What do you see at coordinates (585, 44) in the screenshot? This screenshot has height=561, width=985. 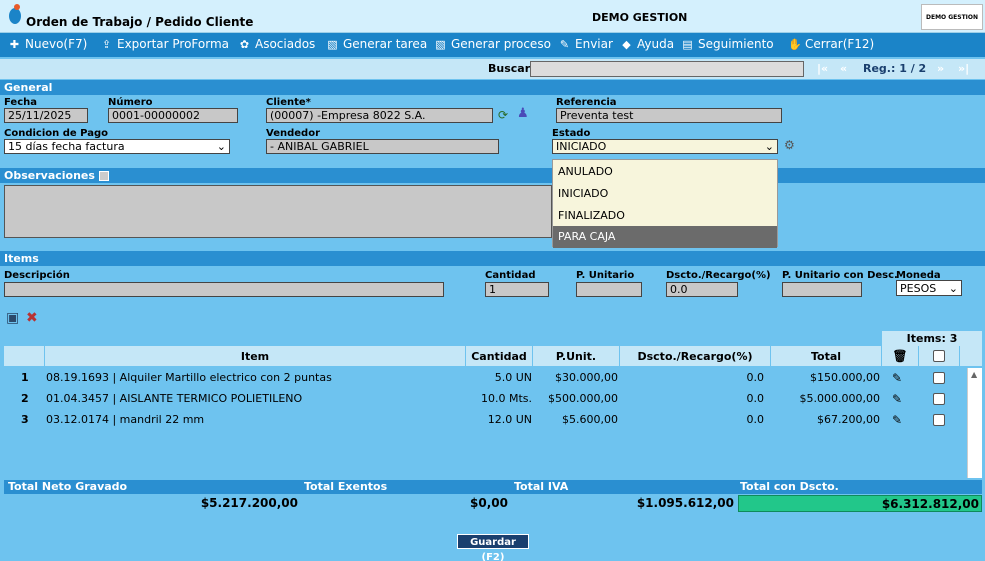 I see `send-button: ✎ Enviar` at bounding box center [585, 44].